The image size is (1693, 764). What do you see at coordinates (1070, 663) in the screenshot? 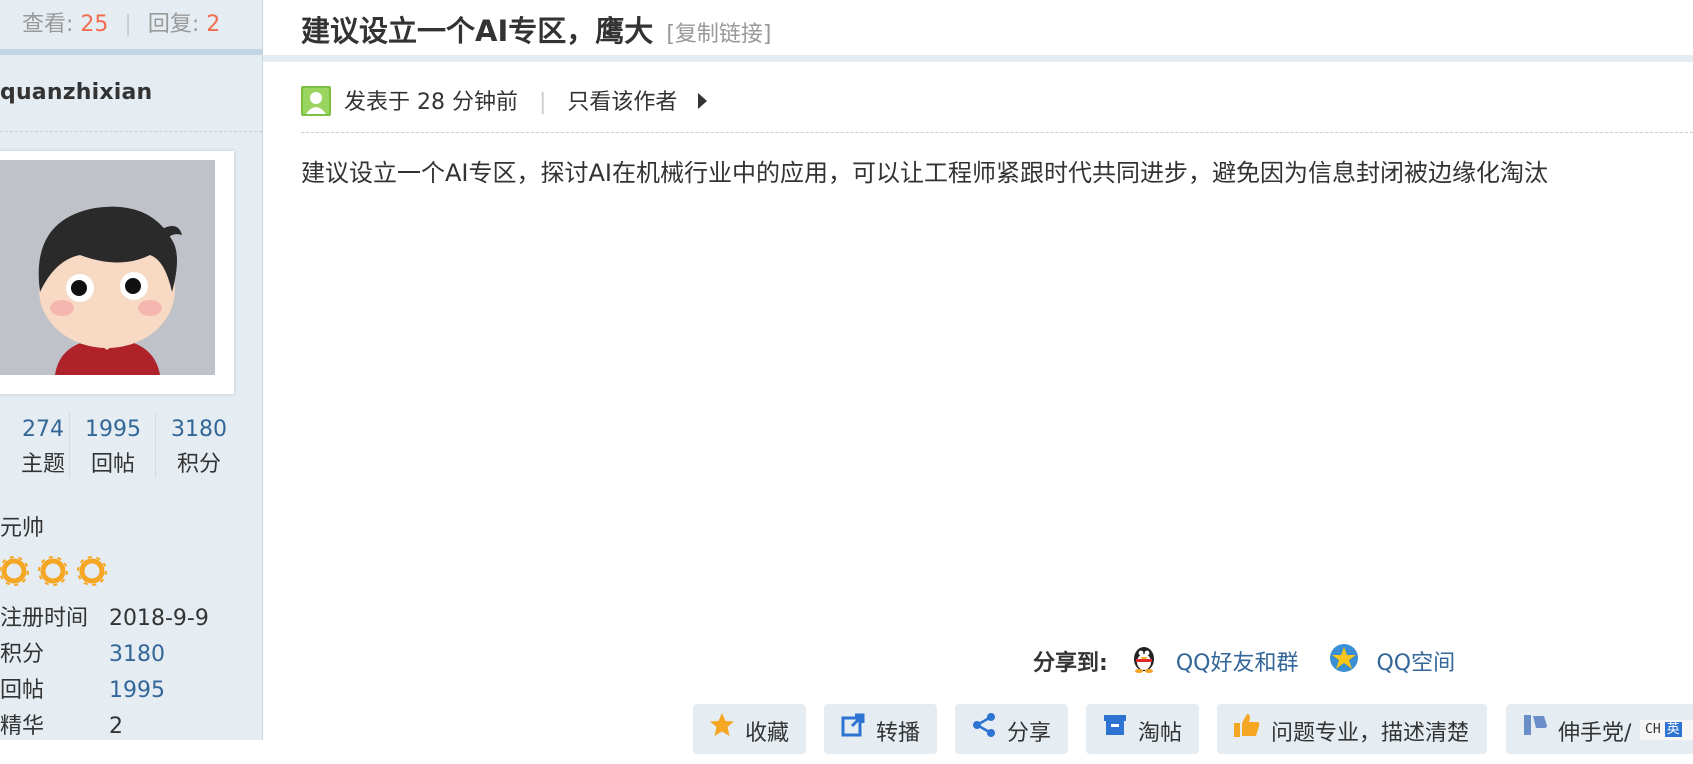
I see `share-label: 分享到:` at bounding box center [1070, 663].